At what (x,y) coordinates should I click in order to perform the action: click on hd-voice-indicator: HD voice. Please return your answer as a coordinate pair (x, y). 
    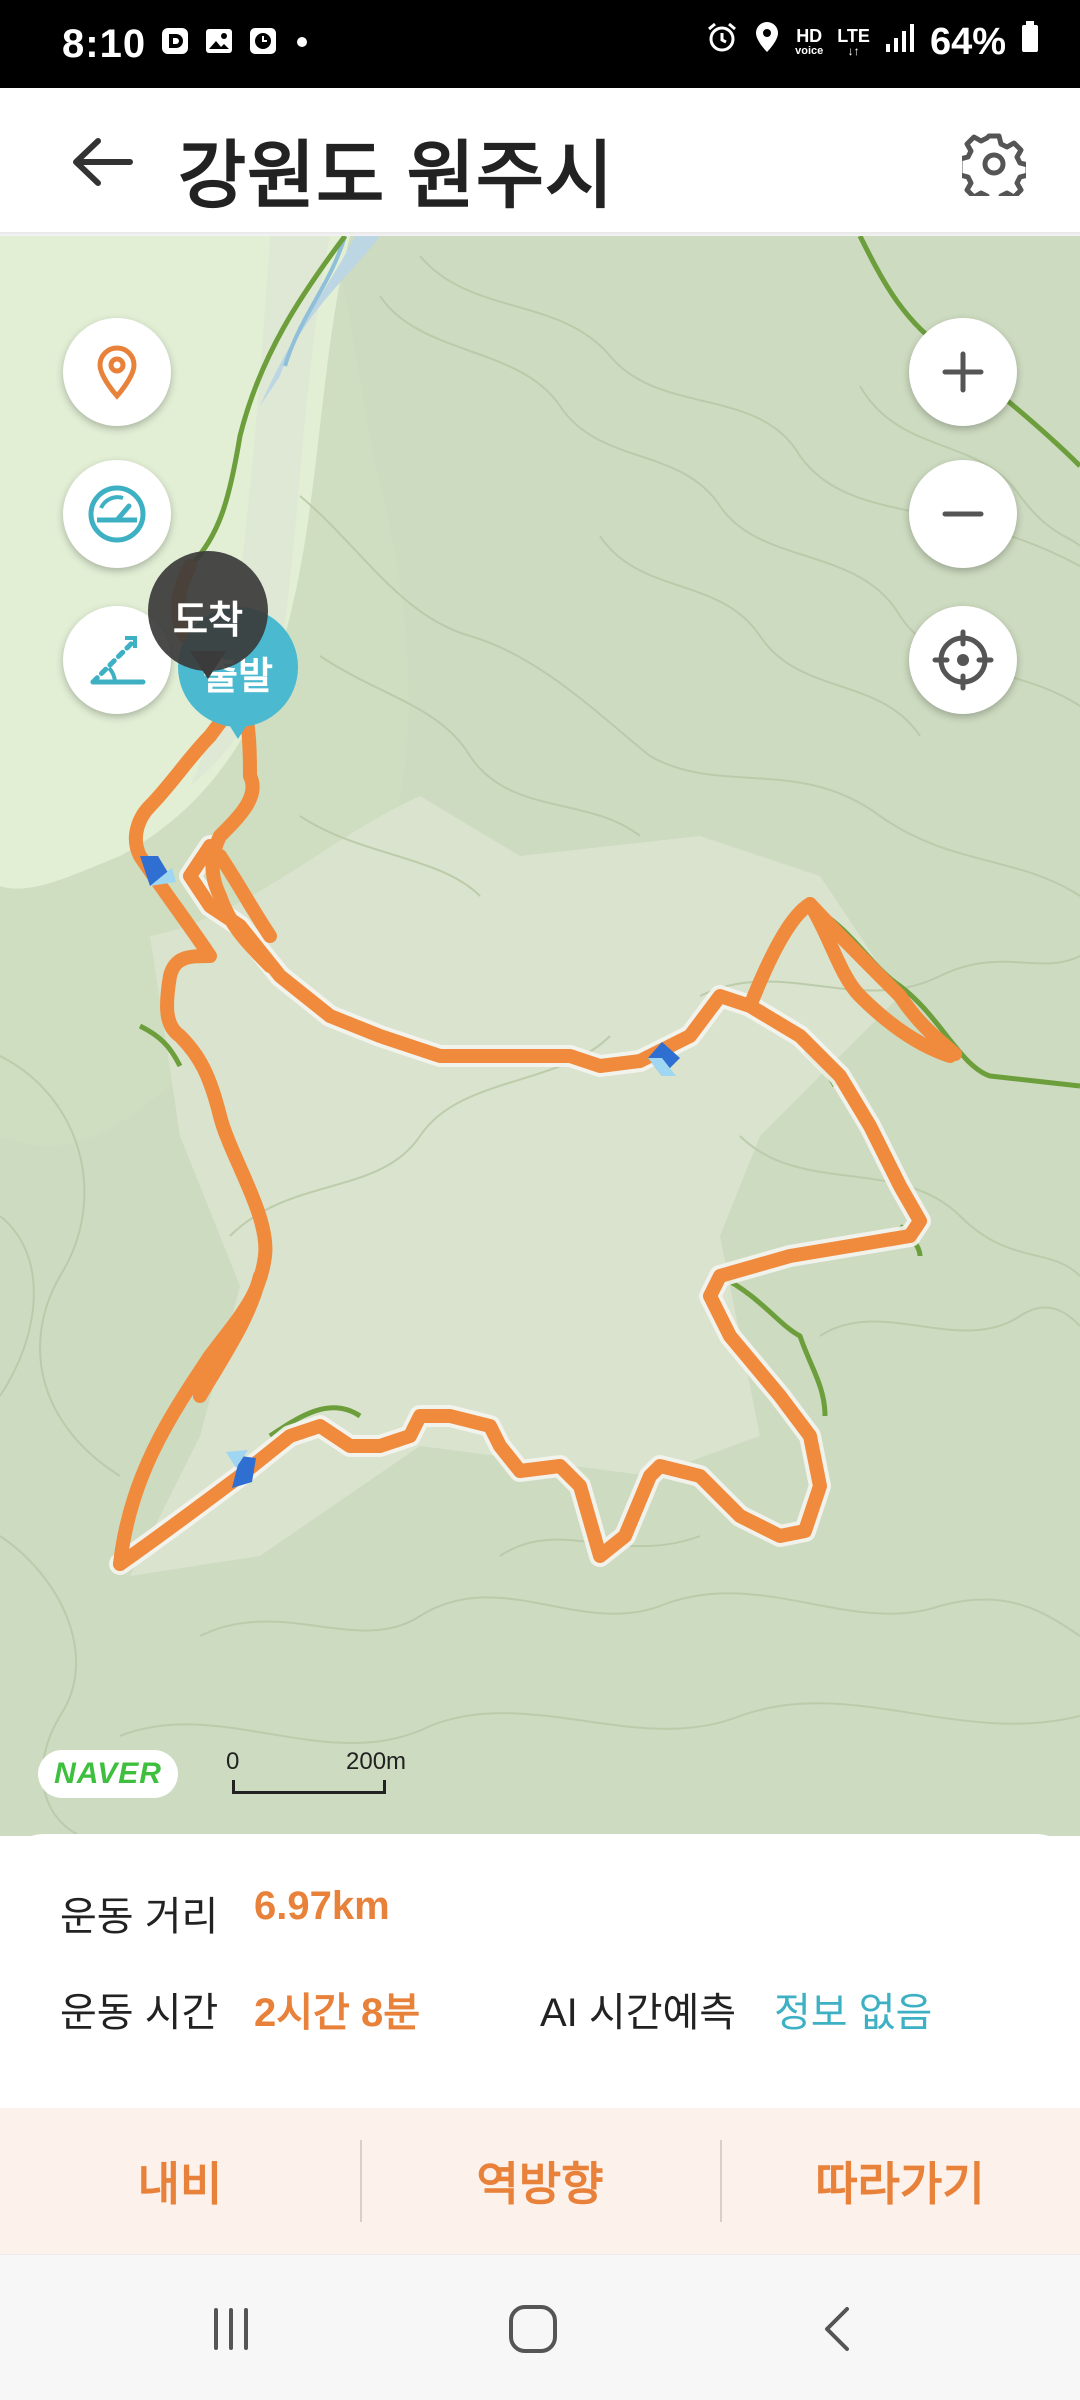
    Looking at the image, I should click on (809, 41).